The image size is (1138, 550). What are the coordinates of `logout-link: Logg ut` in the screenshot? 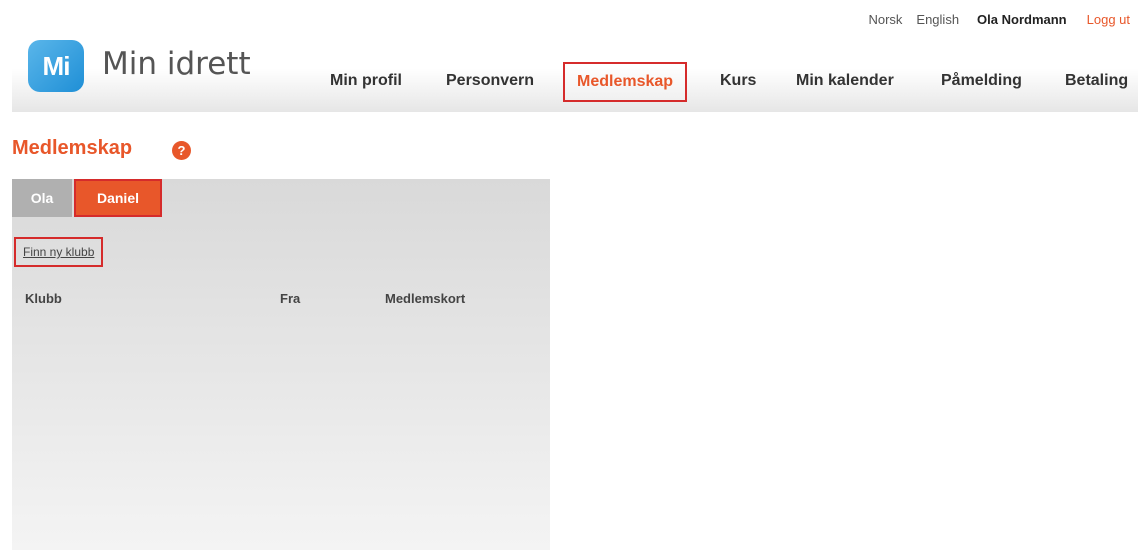 It's located at (1108, 19).